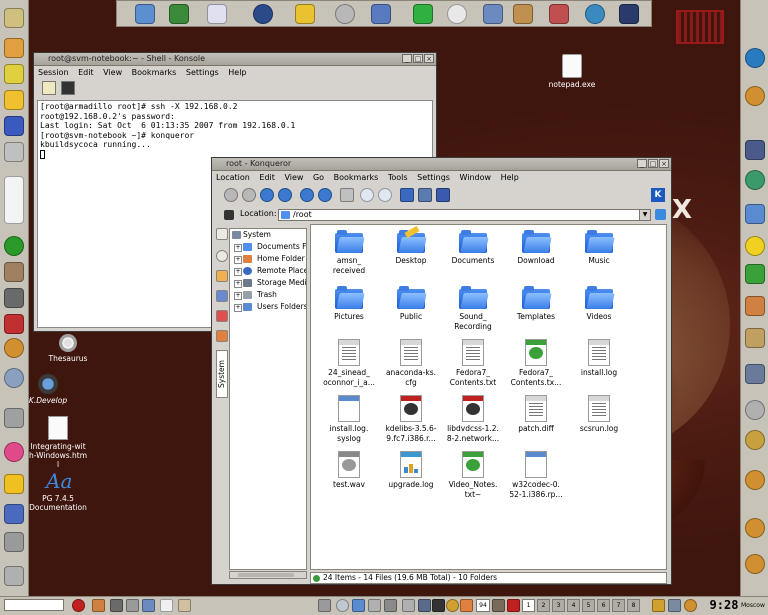  I want to click on cloud-icon, so click(342, 605).